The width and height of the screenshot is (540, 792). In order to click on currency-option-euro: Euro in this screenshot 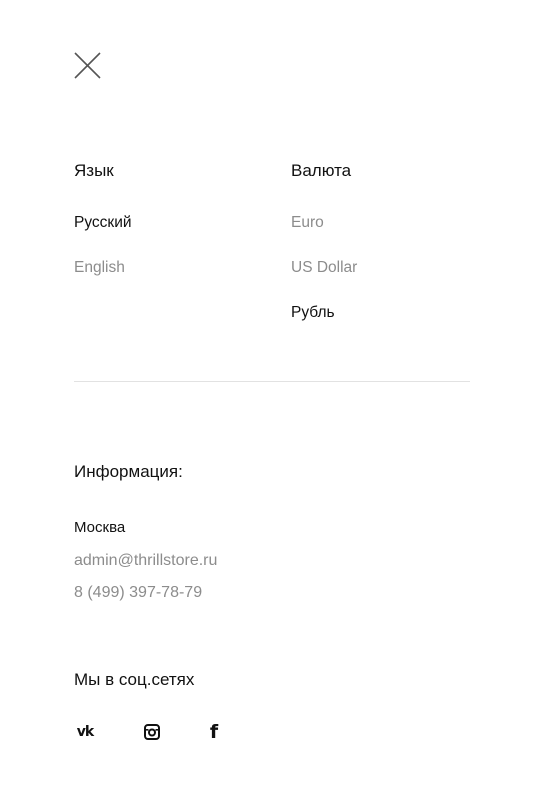, I will do `click(324, 223)`.